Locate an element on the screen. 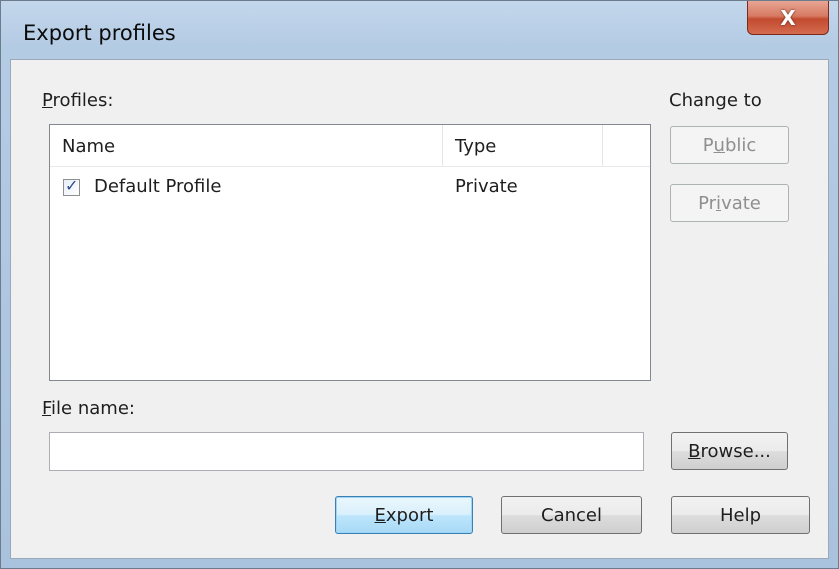 This screenshot has width=839, height=569. help-button: Help is located at coordinates (740, 515).